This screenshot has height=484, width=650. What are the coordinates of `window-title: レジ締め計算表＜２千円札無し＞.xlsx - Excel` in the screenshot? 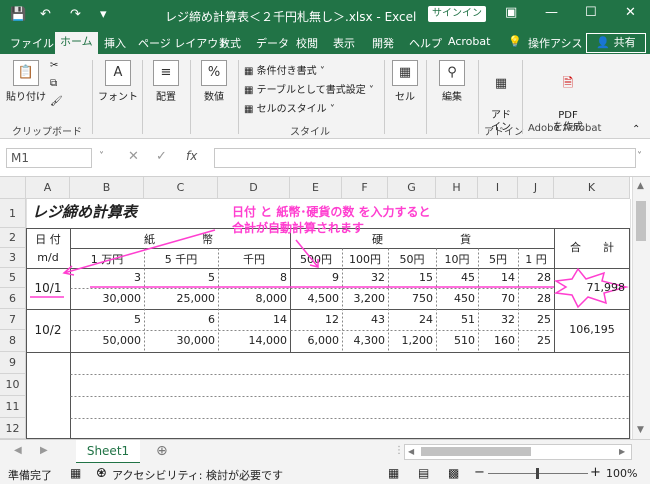 It's located at (291, 17).